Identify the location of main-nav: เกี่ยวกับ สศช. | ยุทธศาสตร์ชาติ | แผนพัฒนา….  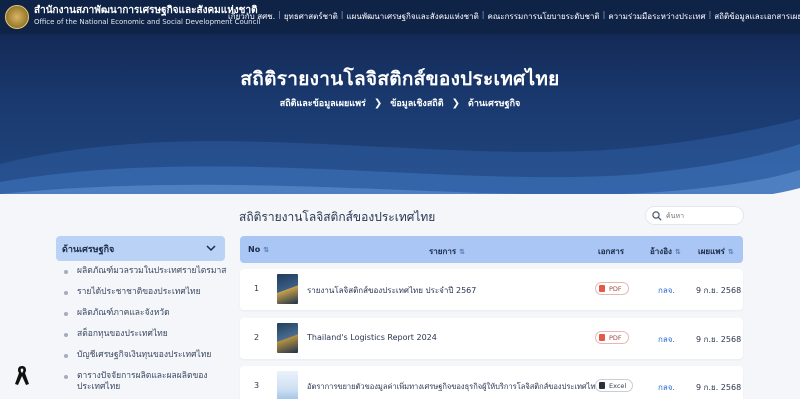
(514, 16).